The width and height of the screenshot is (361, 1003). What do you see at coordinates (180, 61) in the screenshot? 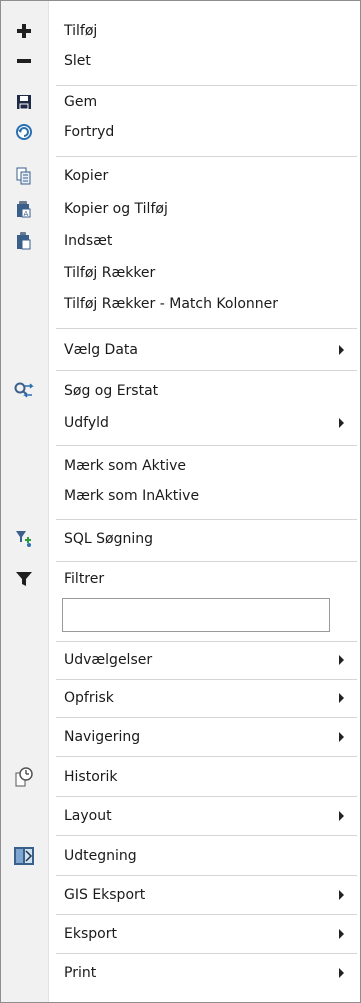
I see `menu-item-slet: Slet` at bounding box center [180, 61].